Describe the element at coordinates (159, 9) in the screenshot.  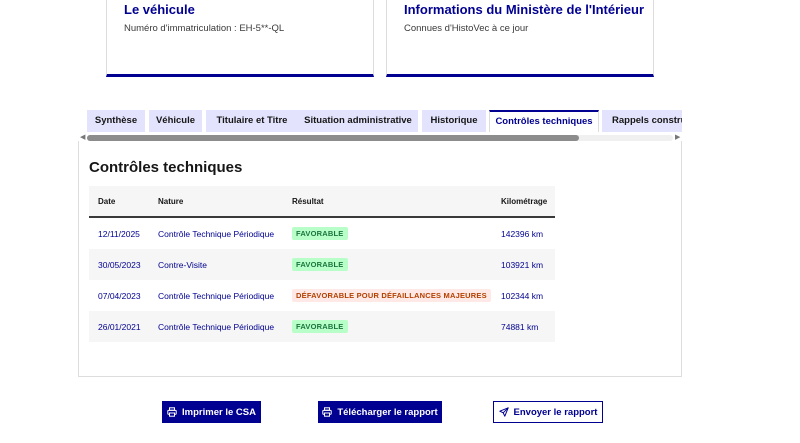
I see `vehicle-card-title: Le véhicule` at that location.